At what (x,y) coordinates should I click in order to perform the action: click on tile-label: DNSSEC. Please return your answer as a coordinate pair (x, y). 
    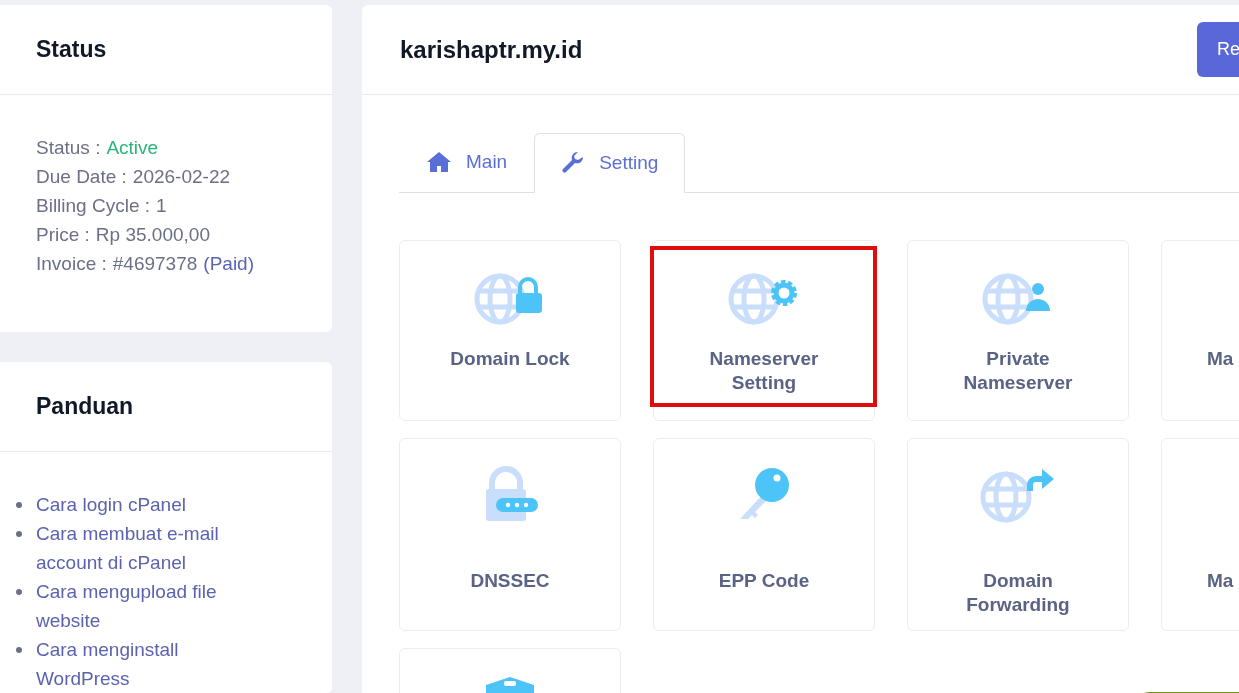
    Looking at the image, I should click on (510, 581).